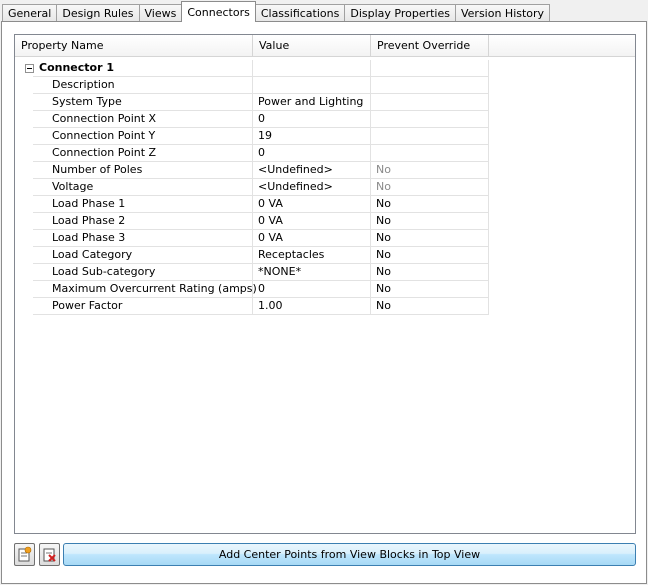  Describe the element at coordinates (143, 119) in the screenshot. I see `property-name-cell: Connection Point X` at that location.